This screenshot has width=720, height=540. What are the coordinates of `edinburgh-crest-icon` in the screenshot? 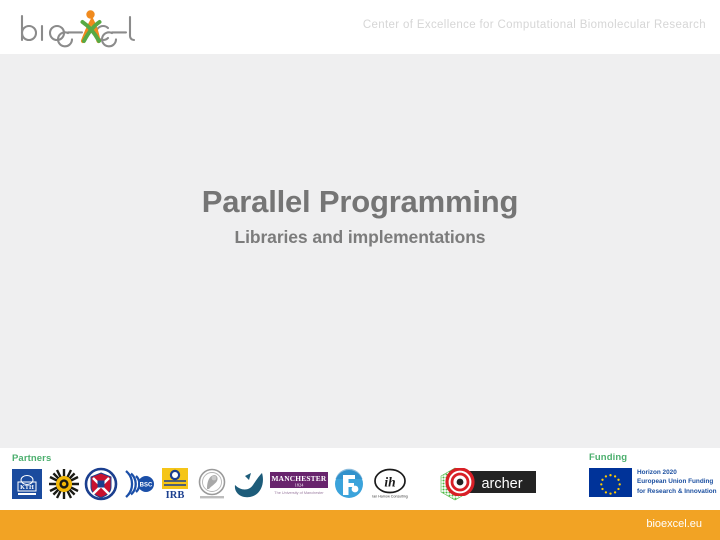 It's located at (101, 484).